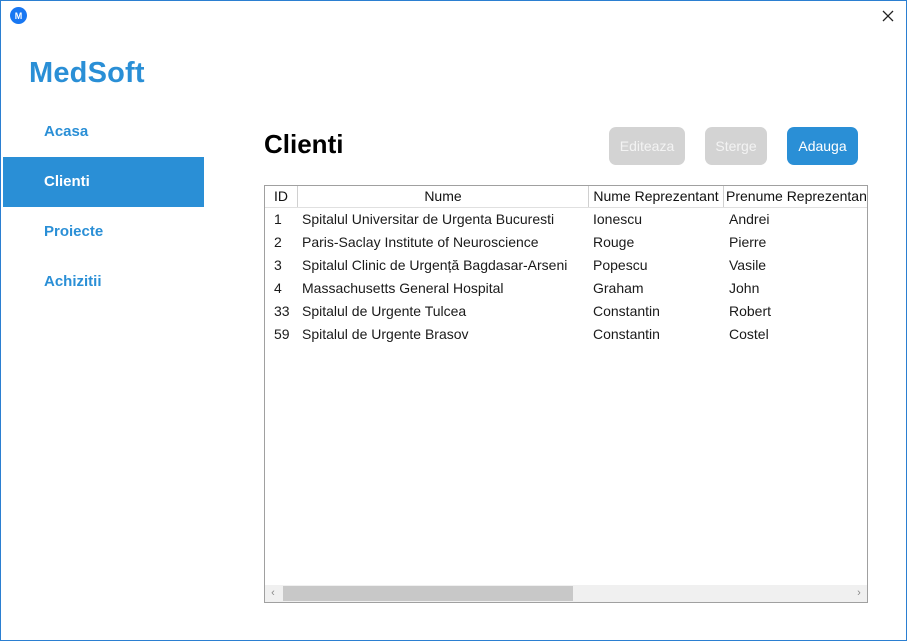  Describe the element at coordinates (103, 282) in the screenshot. I see `sidebar-item-achizitii: Achizitii` at that location.